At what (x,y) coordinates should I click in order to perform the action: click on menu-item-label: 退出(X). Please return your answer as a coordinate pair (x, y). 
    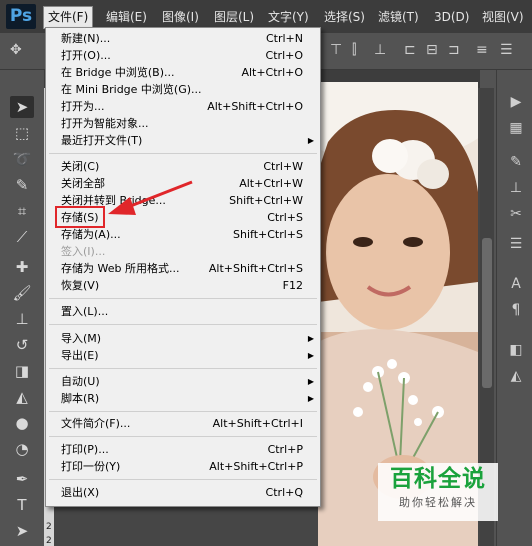
    Looking at the image, I should click on (80, 492).